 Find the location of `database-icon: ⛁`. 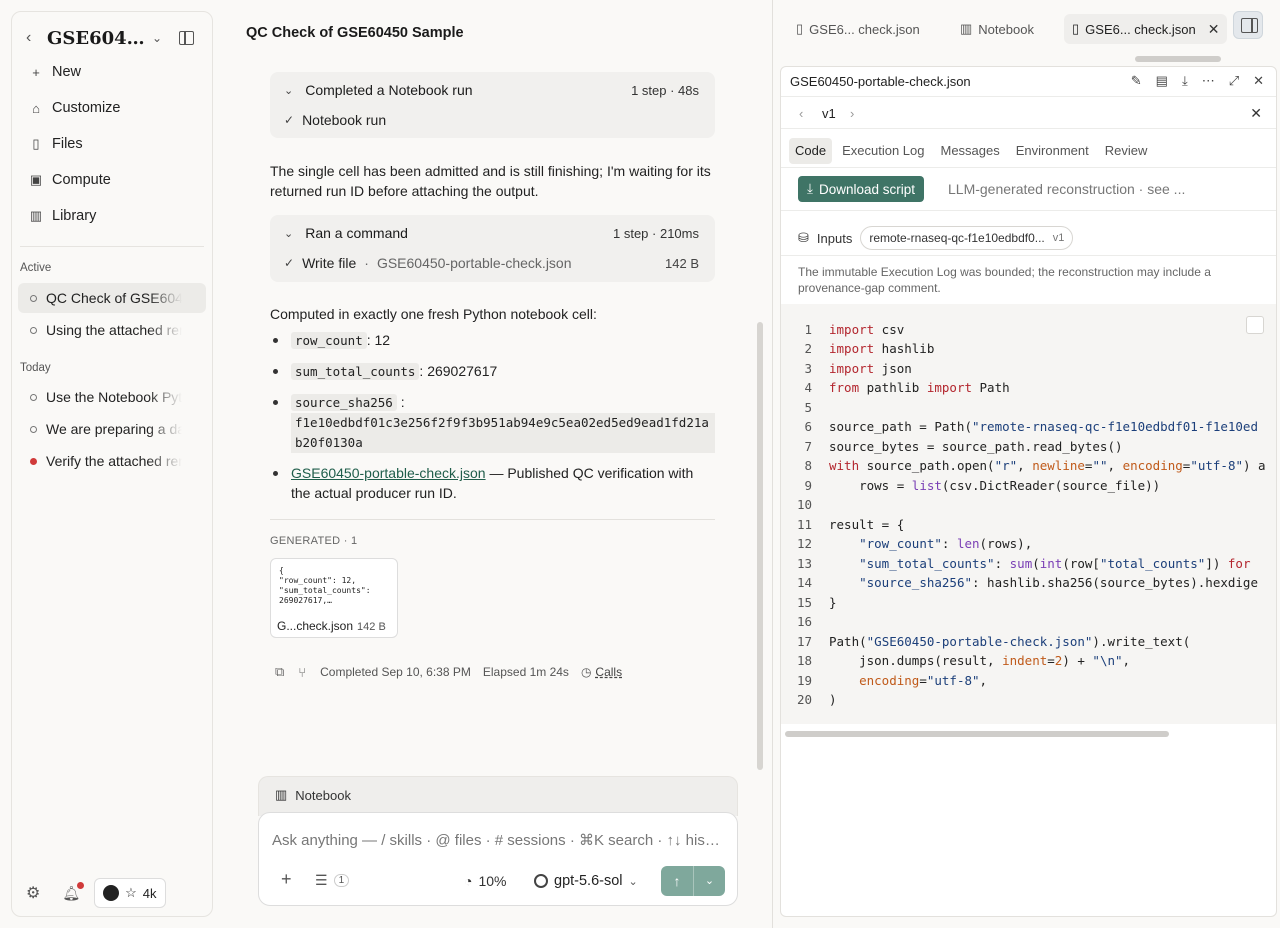

database-icon: ⛁ is located at coordinates (803, 237).